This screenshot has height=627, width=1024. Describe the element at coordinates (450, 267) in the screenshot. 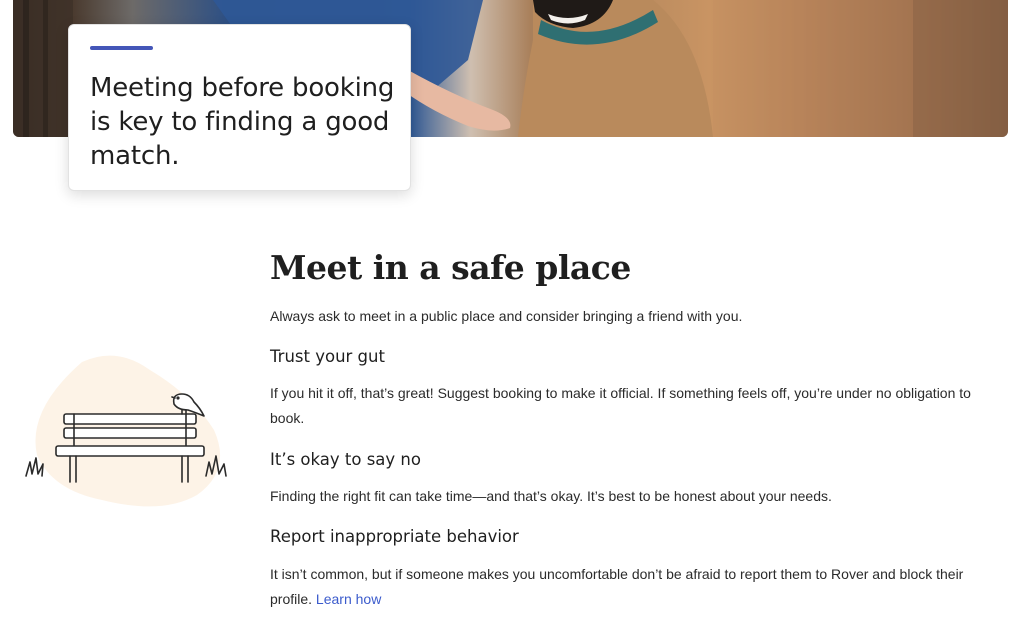

I see `section-title: Meet in a safe place` at that location.